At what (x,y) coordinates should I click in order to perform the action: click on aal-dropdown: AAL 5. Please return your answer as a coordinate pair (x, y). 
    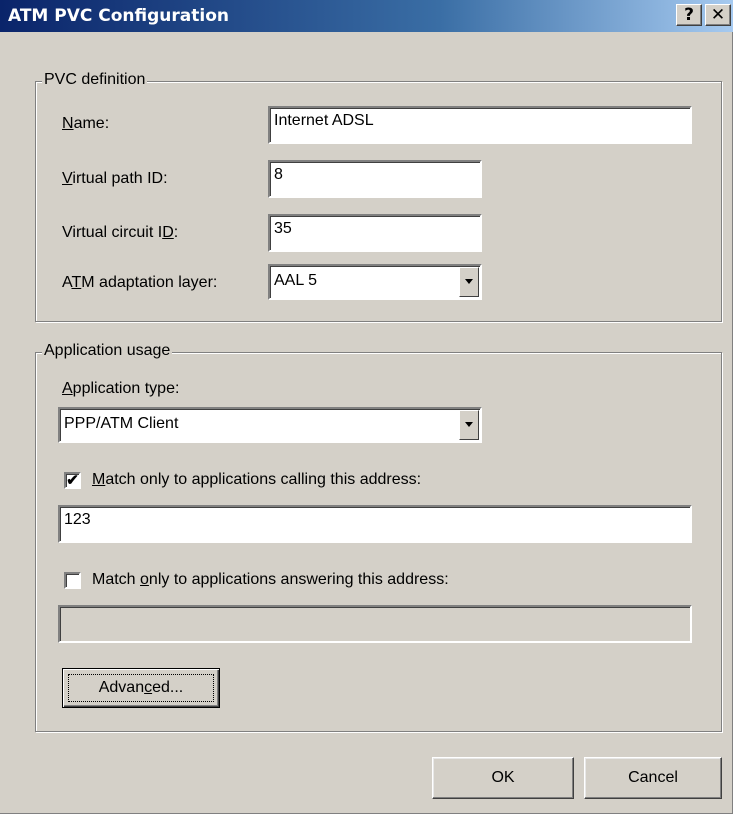
    Looking at the image, I should click on (375, 282).